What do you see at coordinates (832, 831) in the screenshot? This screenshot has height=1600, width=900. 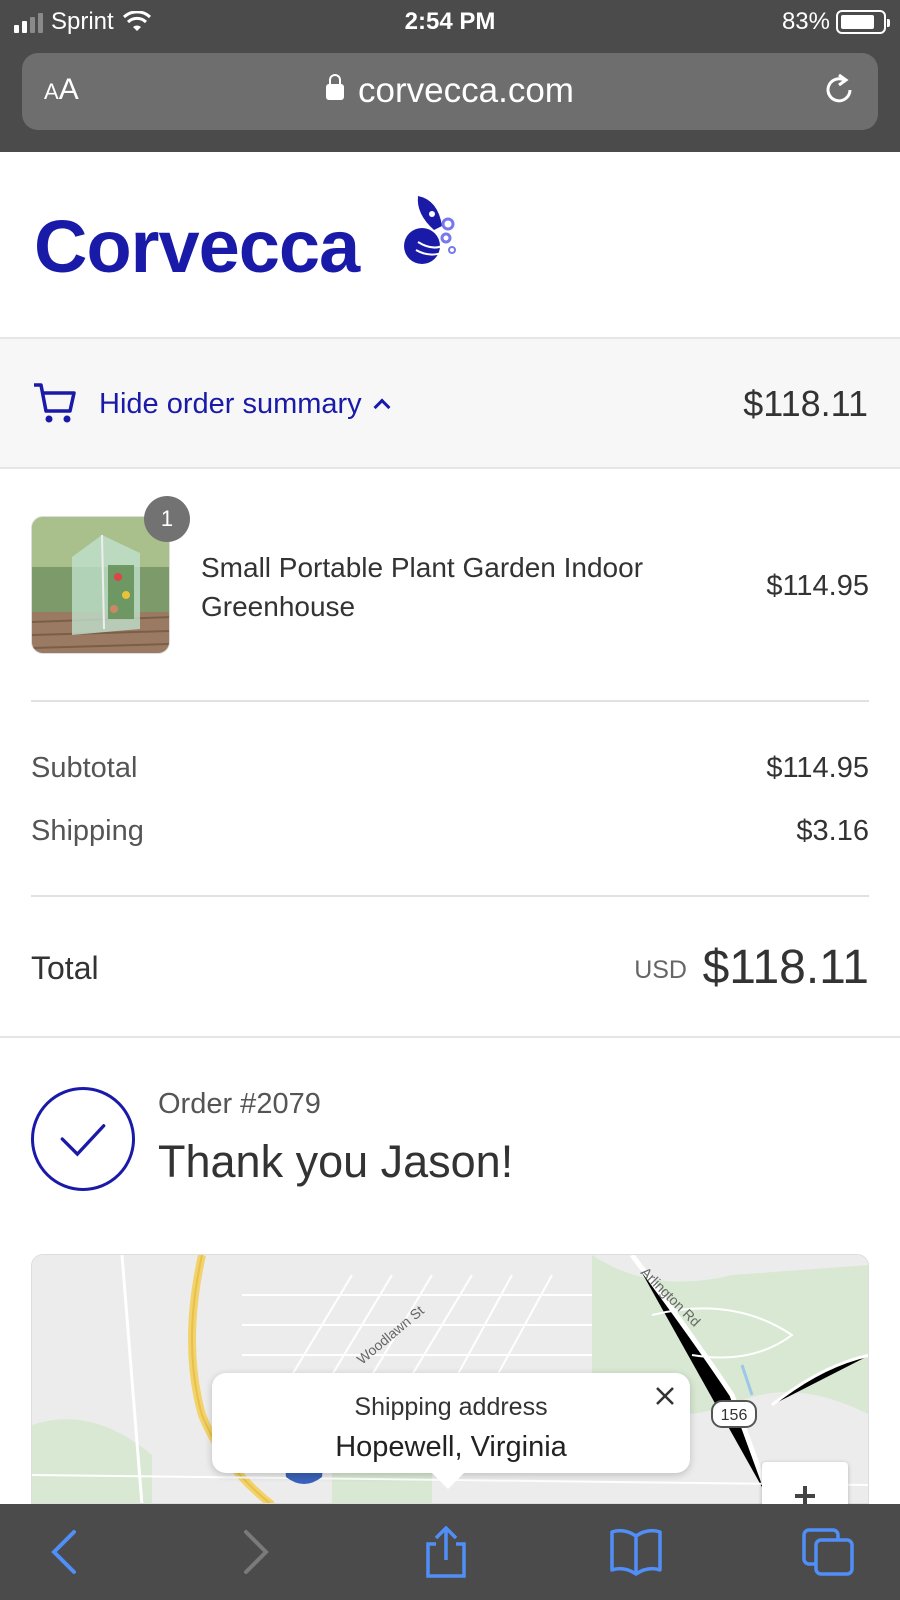 I see `shipping-value: $3.16` at bounding box center [832, 831].